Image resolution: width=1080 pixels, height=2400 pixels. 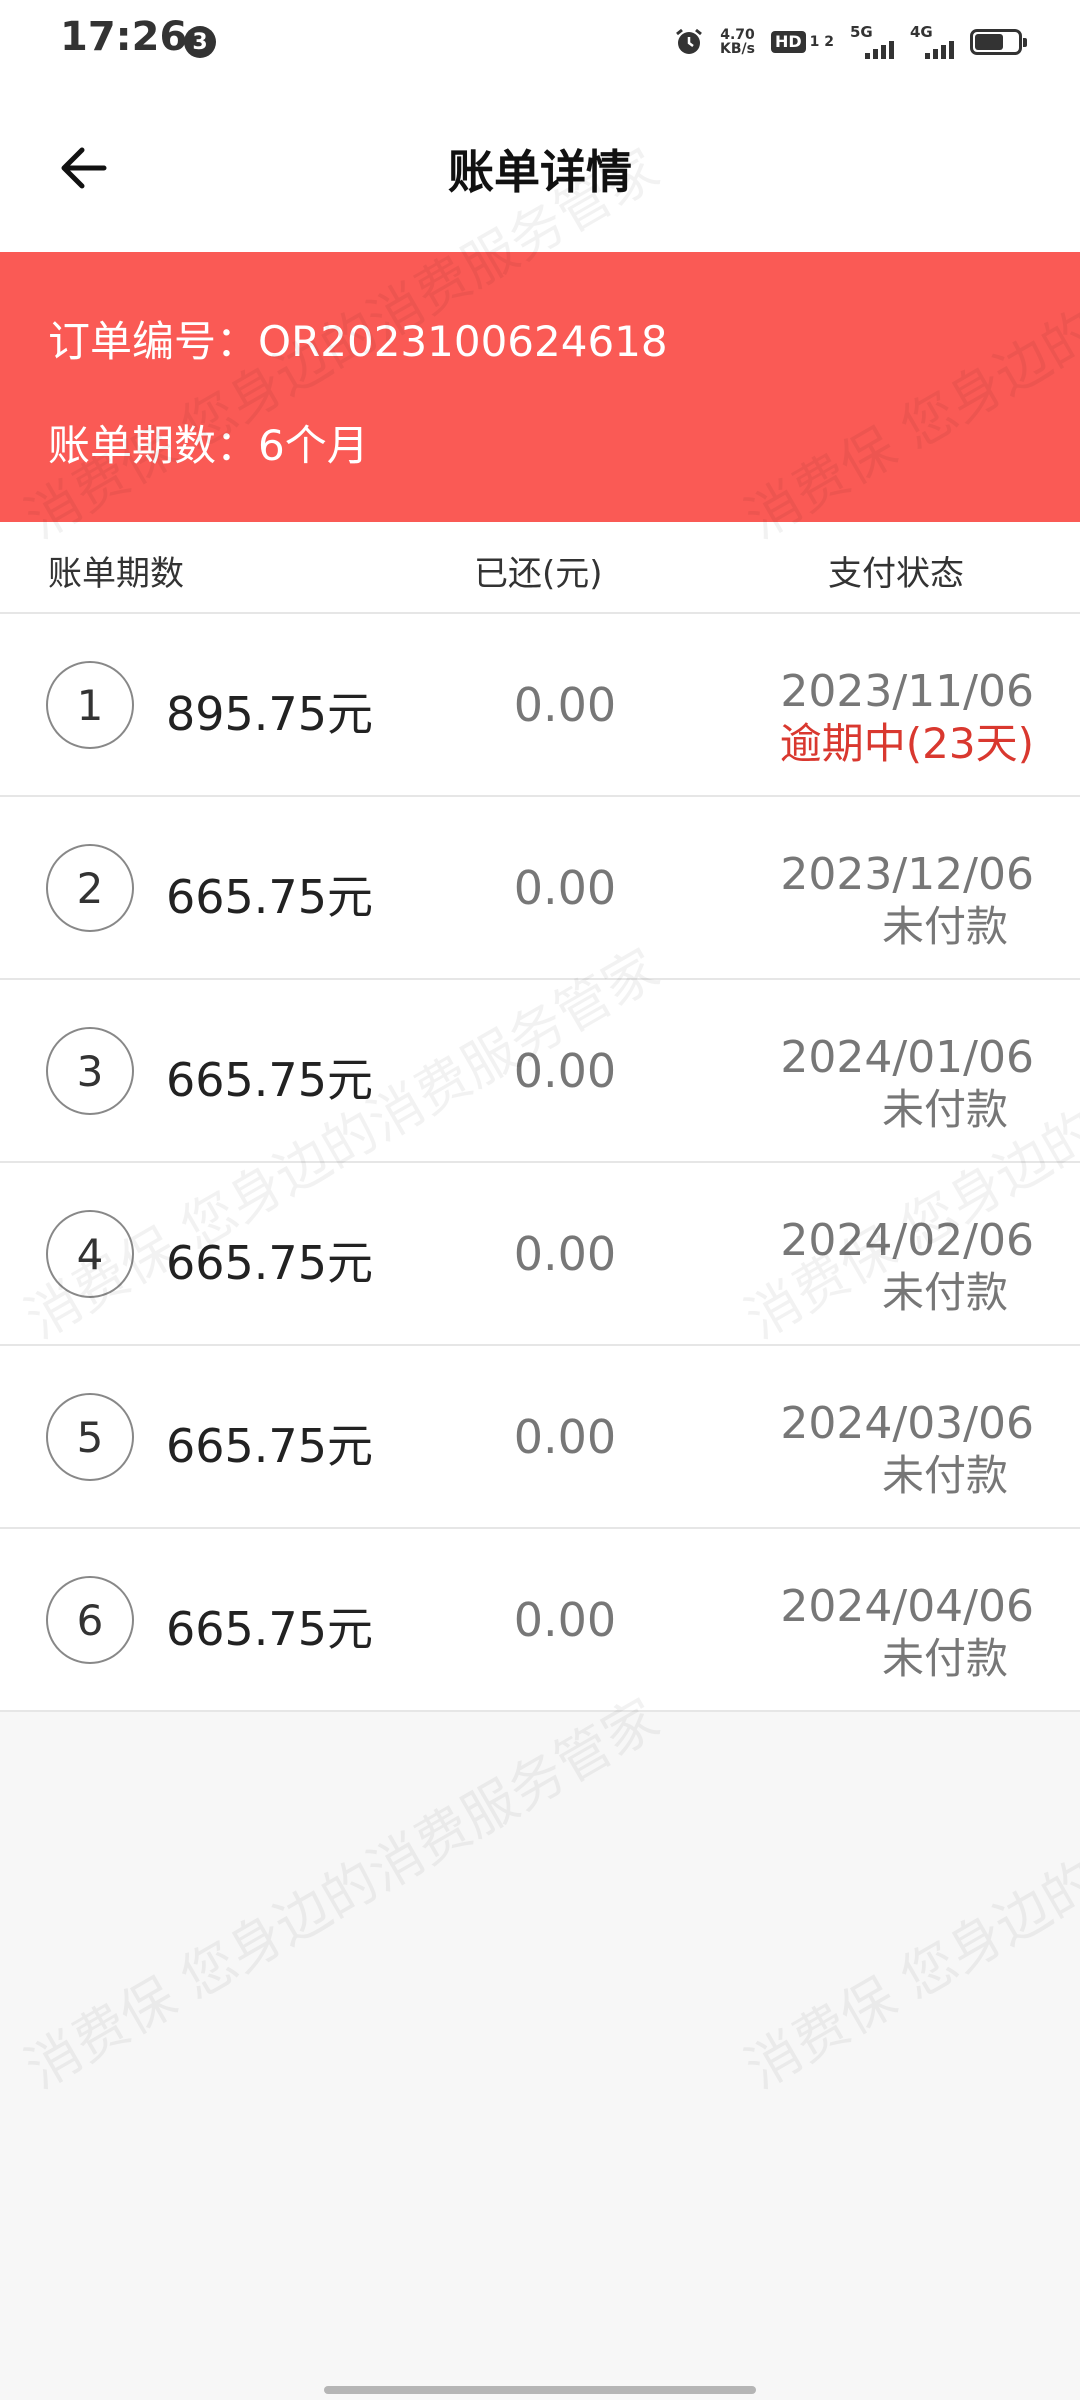 What do you see at coordinates (998, 42) in the screenshot?
I see `battery-icon` at bounding box center [998, 42].